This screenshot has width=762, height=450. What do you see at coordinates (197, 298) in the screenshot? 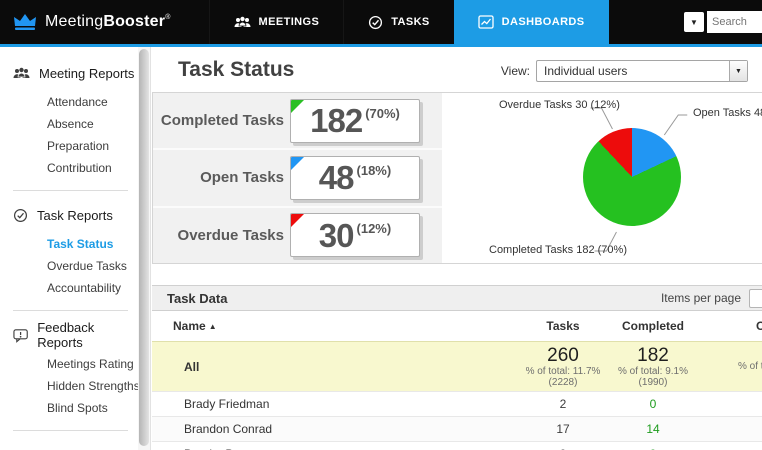
I see `task-data-title: Task Data` at bounding box center [197, 298].